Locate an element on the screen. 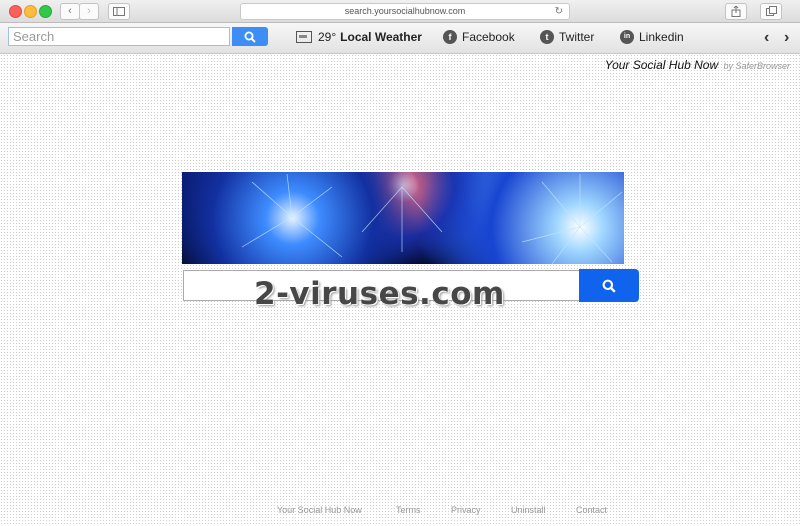  watermark-text: 2-viruses.com is located at coordinates (379, 294).